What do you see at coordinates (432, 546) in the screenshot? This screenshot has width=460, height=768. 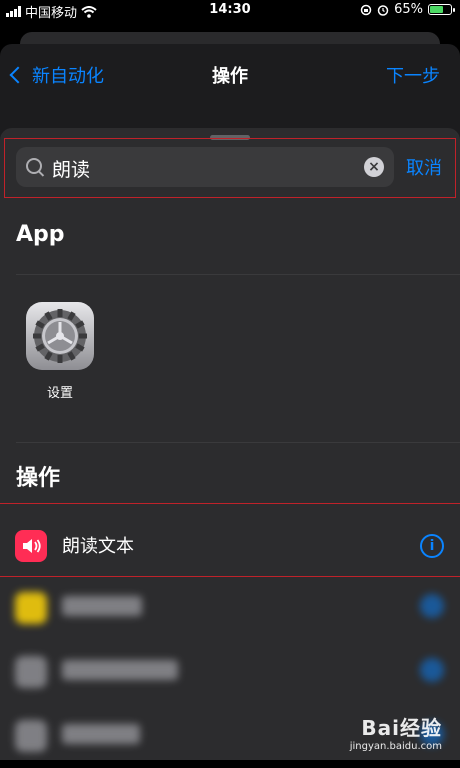 I see `info-icon: i` at bounding box center [432, 546].